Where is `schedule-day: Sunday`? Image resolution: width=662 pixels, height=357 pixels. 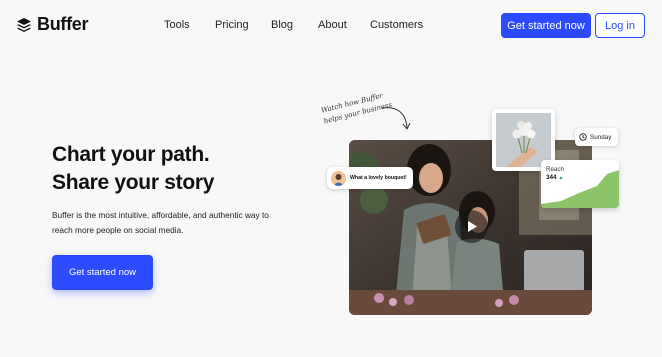
schedule-day: Sunday is located at coordinates (601, 137).